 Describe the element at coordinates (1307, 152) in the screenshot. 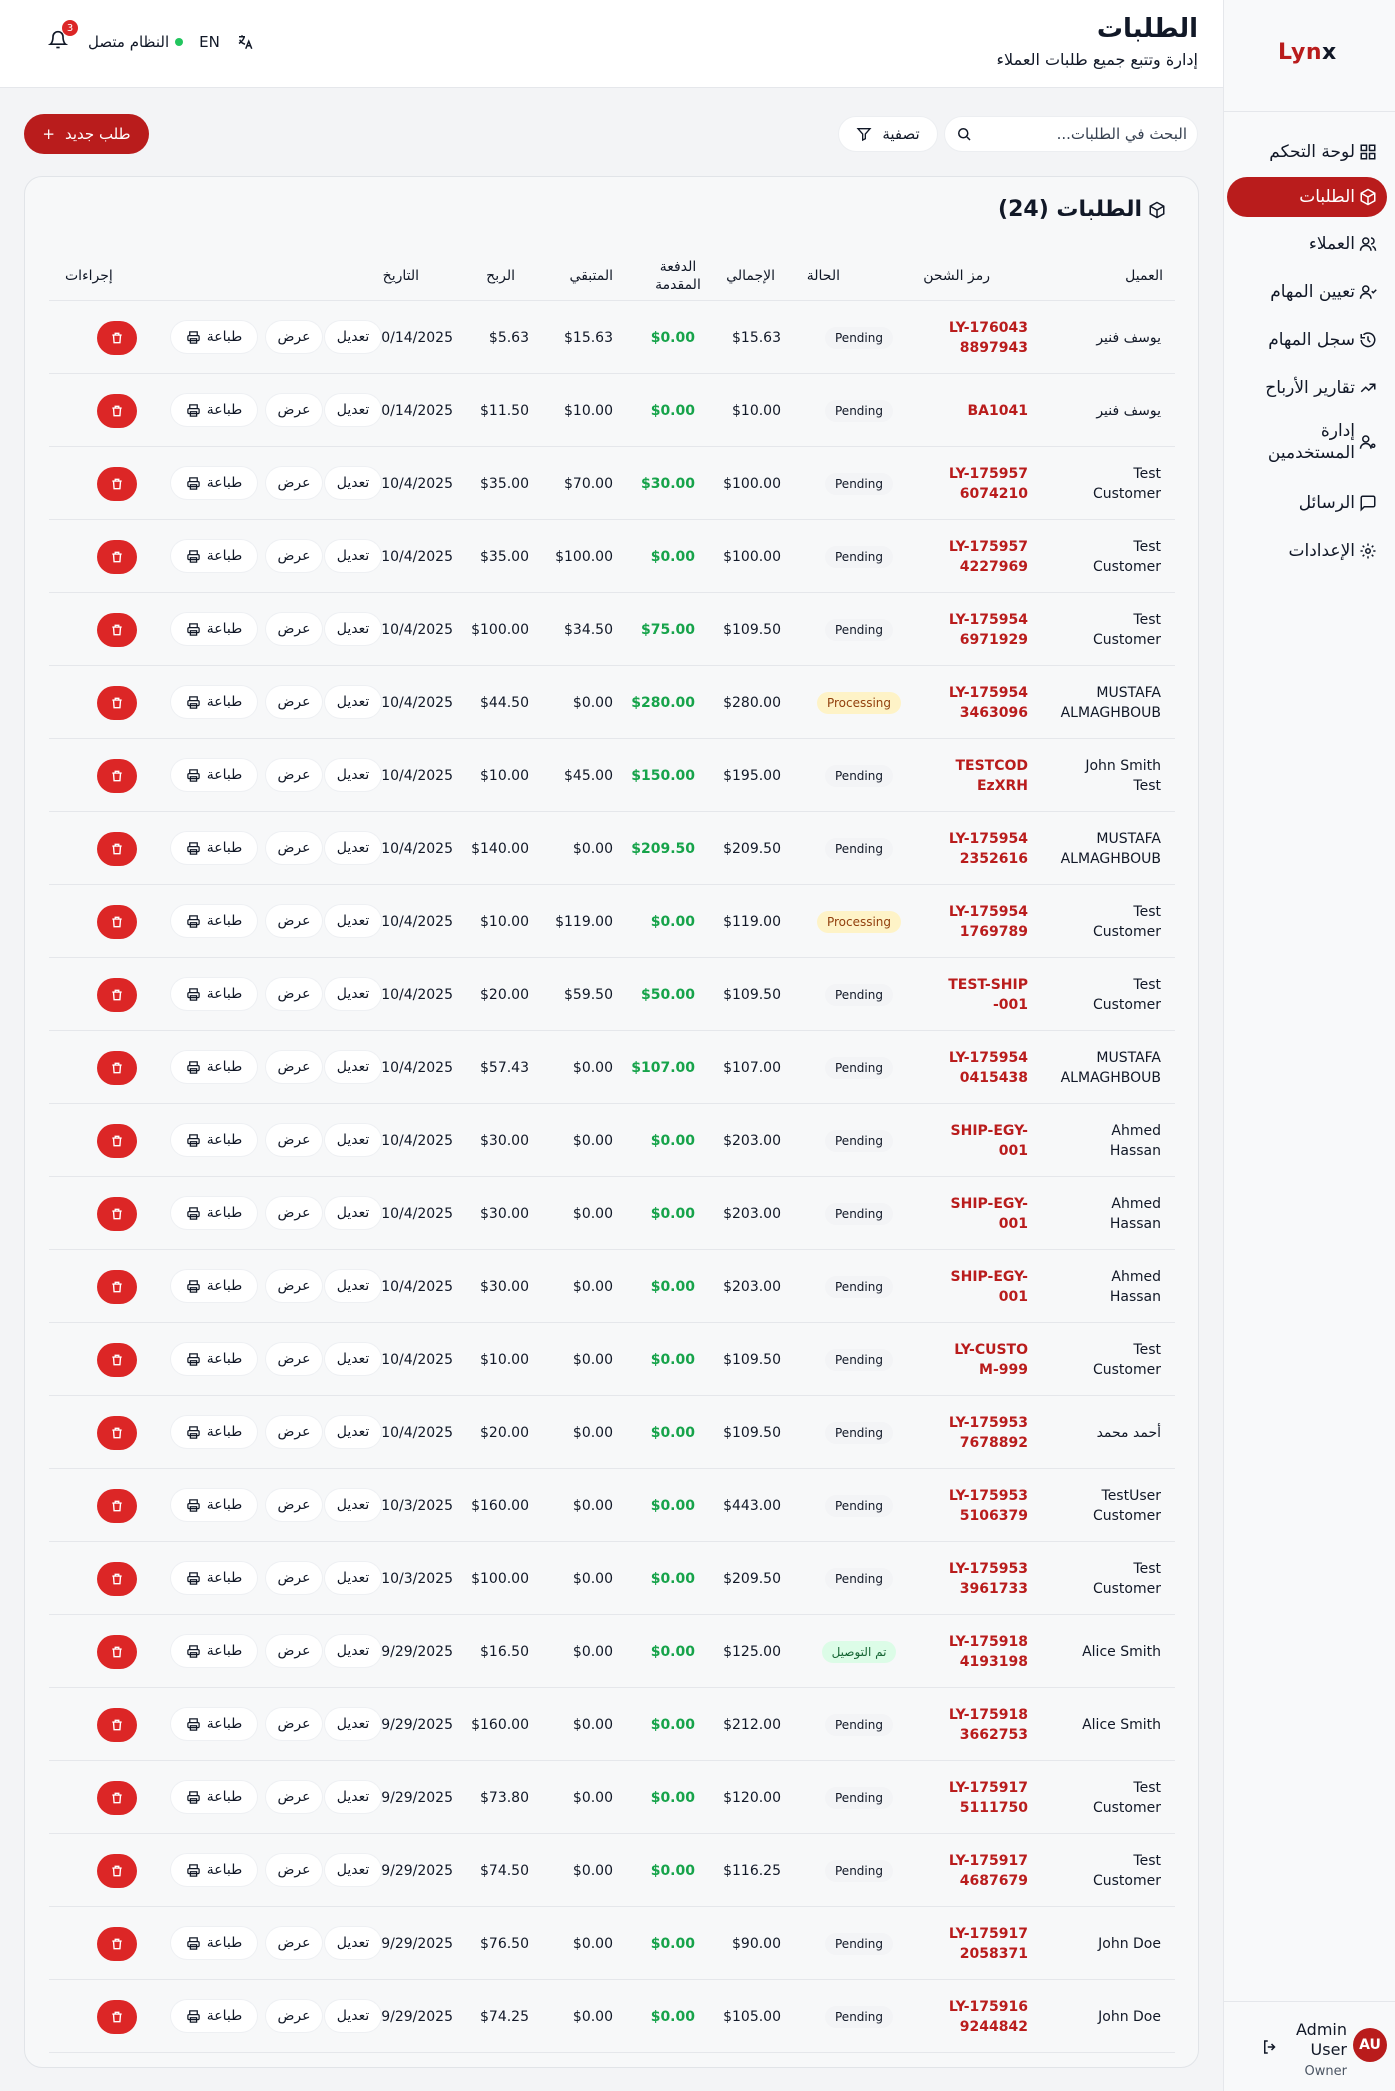

I see `sidebar-item-dashboard: لوحة التحكم` at that location.